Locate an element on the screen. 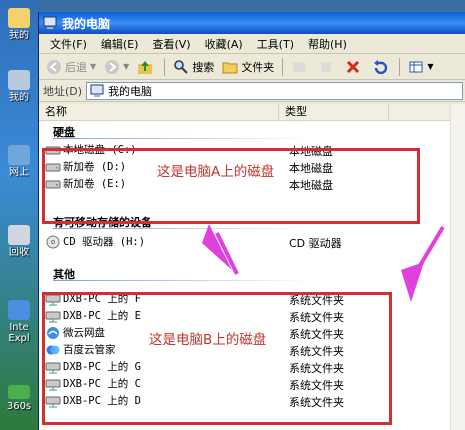 Image resolution: width=465 pixels, height=430 pixels. column-header: 名称 类型 is located at coordinates (252, 112).